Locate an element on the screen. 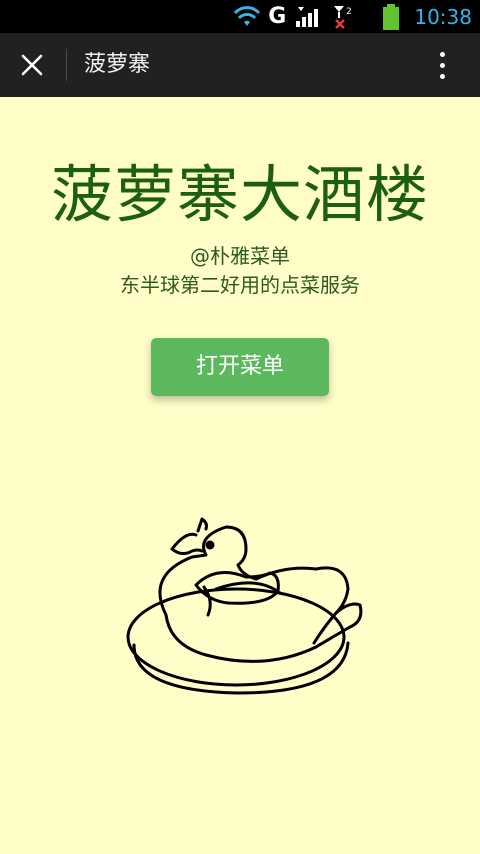 Image resolution: width=480 pixels, height=854 pixels. wifi-icon is located at coordinates (247, 15).